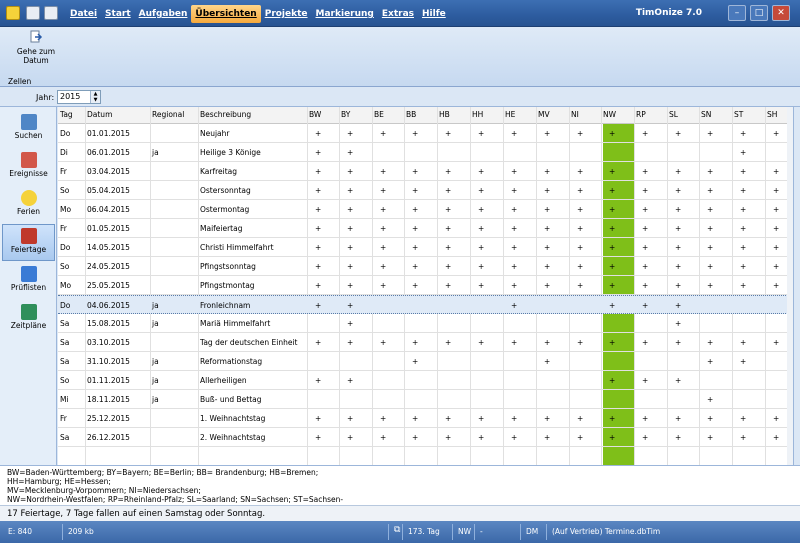  I want to click on column-header-2: Regional, so click(168, 114).